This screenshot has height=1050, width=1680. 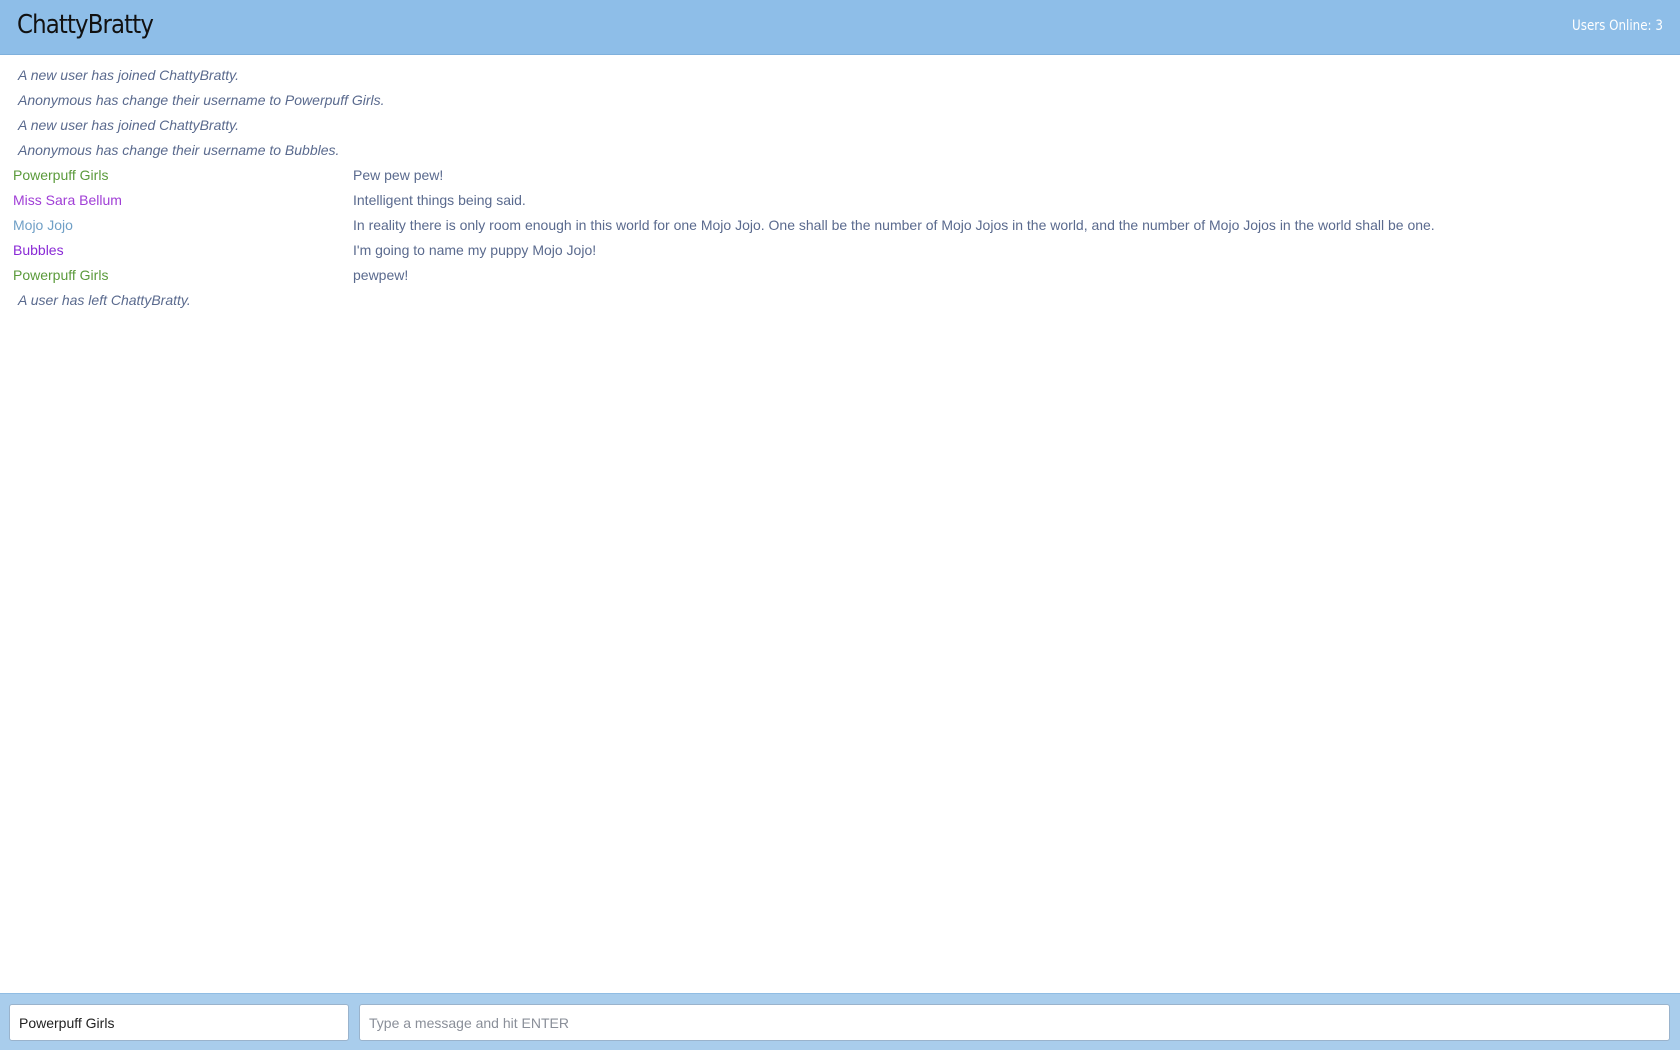 I want to click on message-username: Bubbles, so click(x=38, y=250).